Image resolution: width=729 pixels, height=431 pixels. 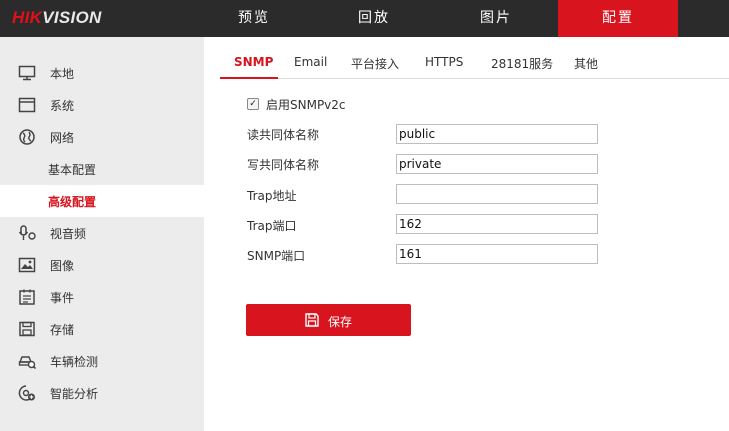 What do you see at coordinates (27, 393) in the screenshot?
I see `smart-analysis-icon` at bounding box center [27, 393].